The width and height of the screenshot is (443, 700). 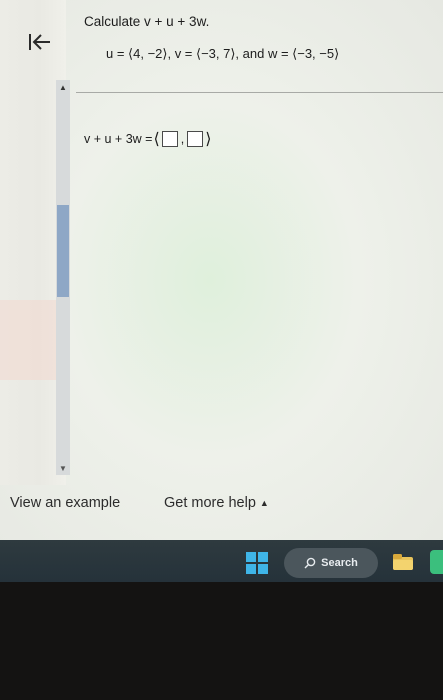 I want to click on answer-row: v + u + 3w = ⟨ , ⟩, so click(x=148, y=139).